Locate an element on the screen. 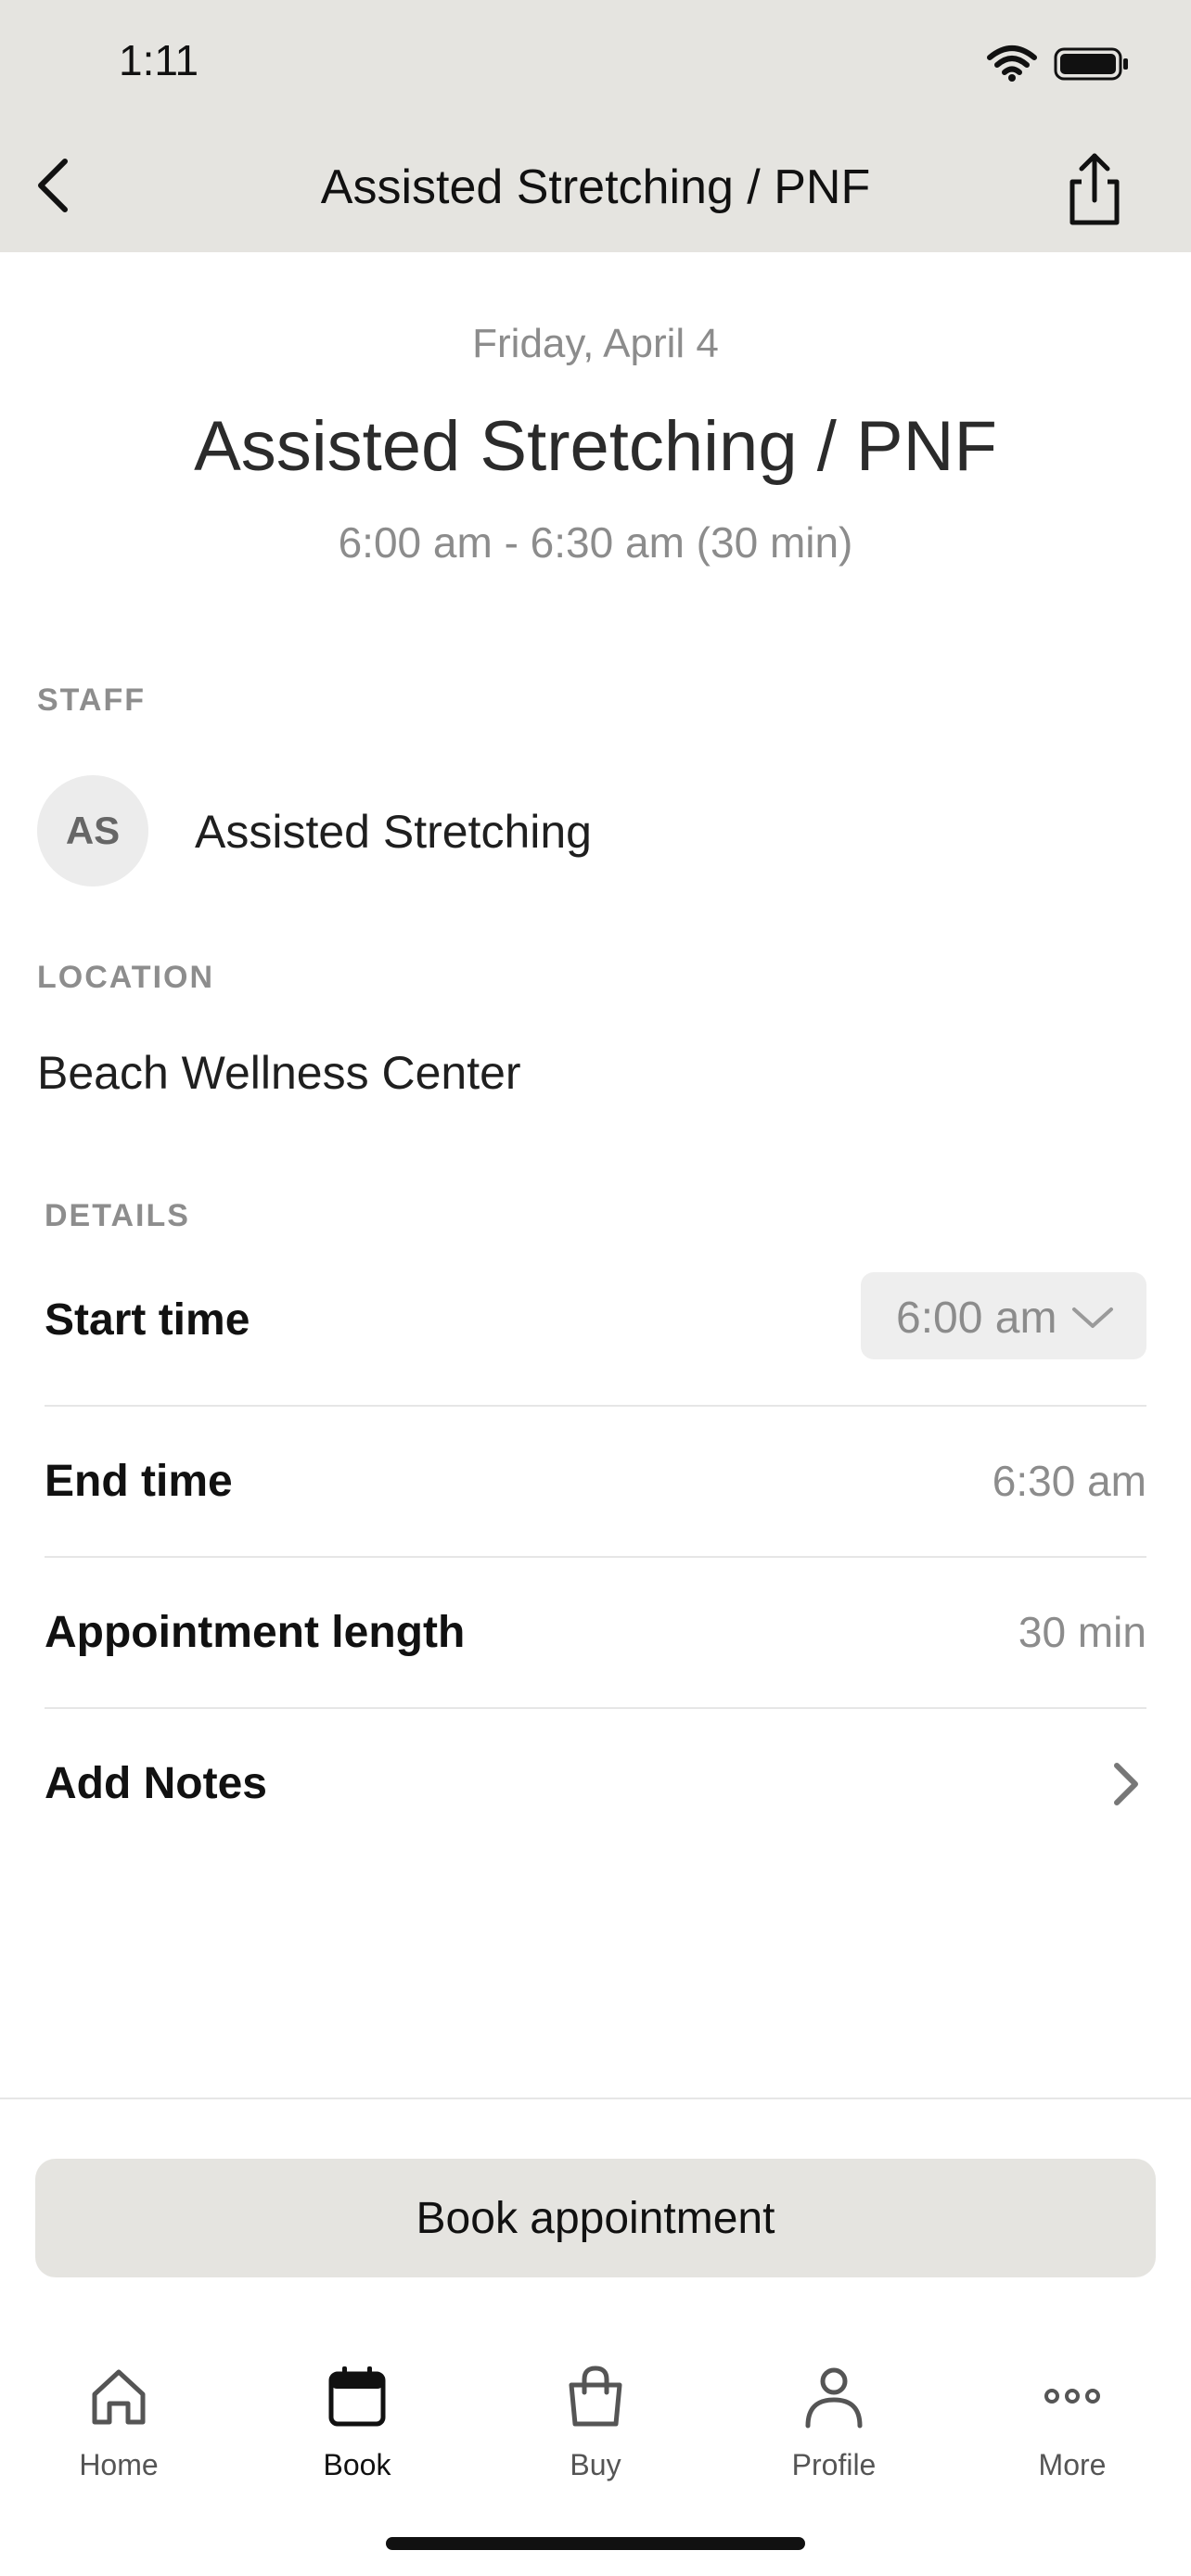 The image size is (1191, 2576). battery-icon is located at coordinates (1091, 64).